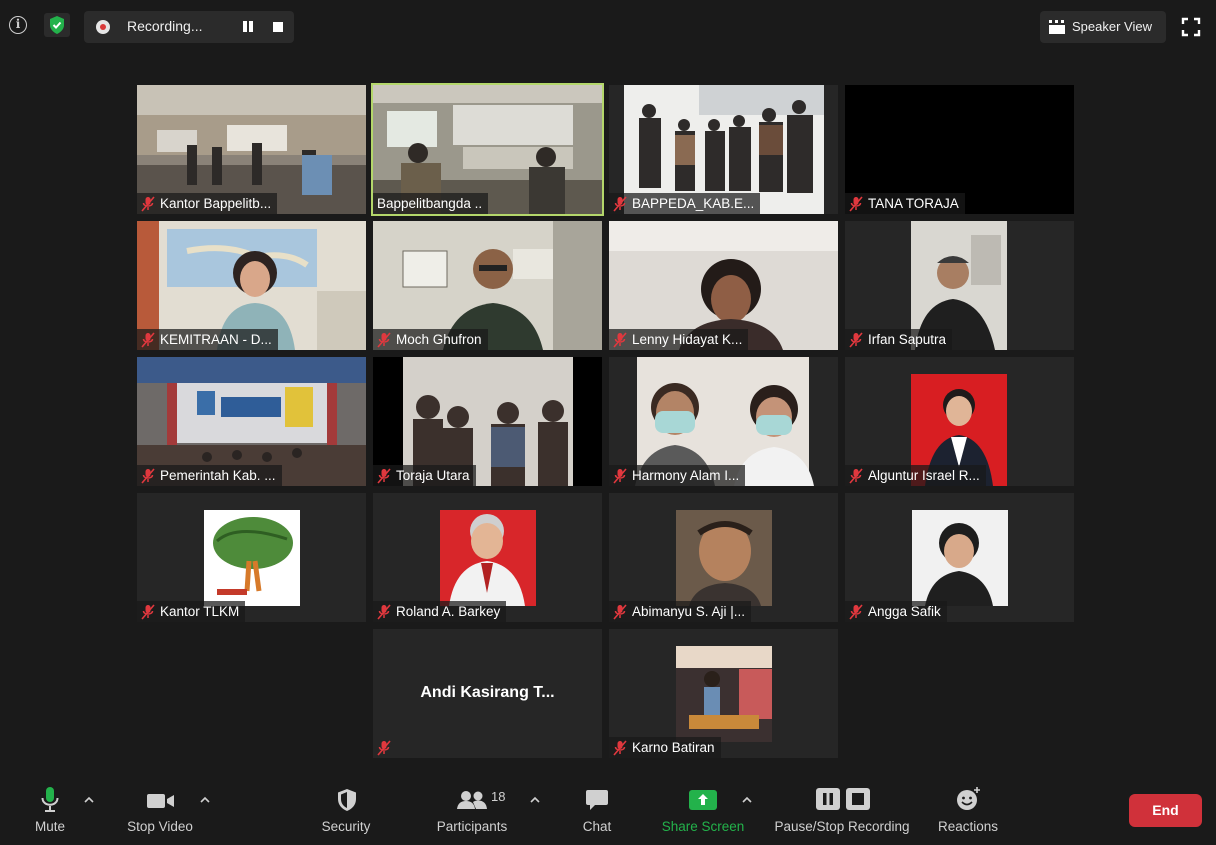 Image resolution: width=1216 pixels, height=845 pixels. I want to click on encryption-shield-icon, so click(57, 25).